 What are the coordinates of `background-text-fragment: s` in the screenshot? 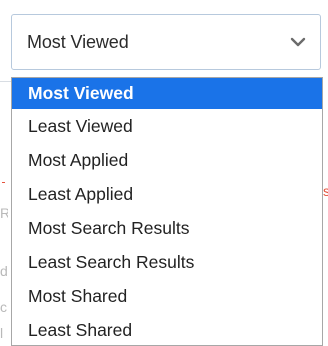 It's located at (325, 191).